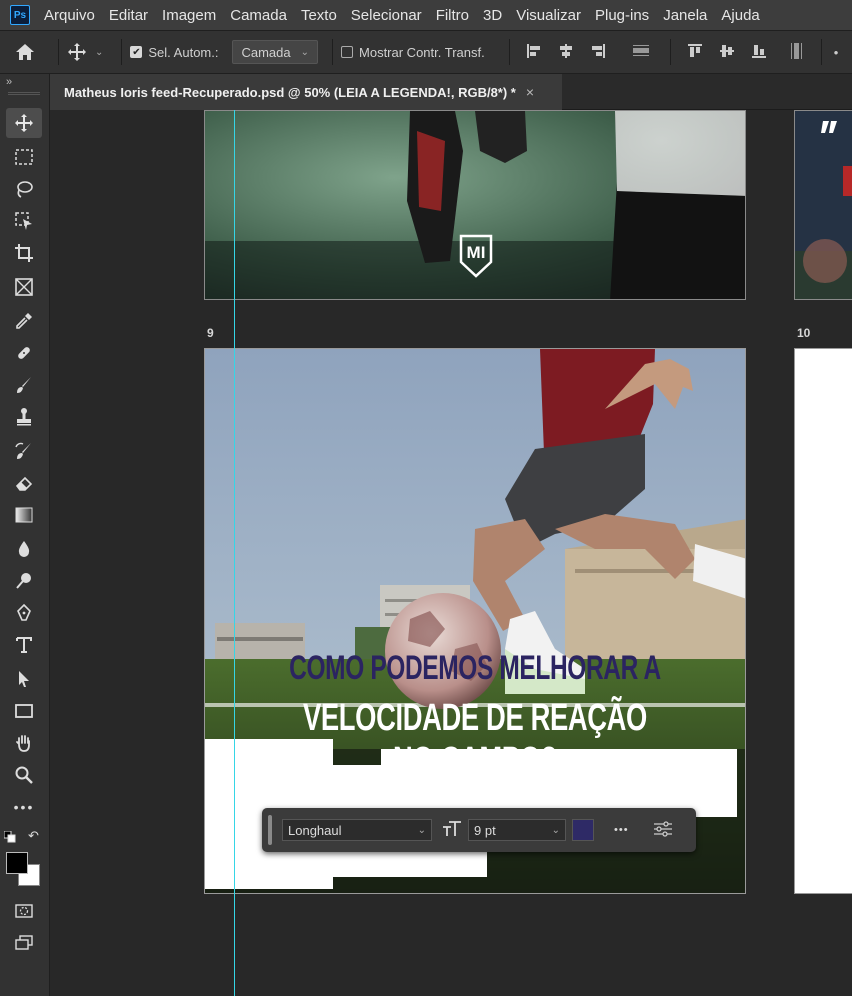 The width and height of the screenshot is (852, 996). I want to click on align-bottom-edges-icon, so click(759, 52).